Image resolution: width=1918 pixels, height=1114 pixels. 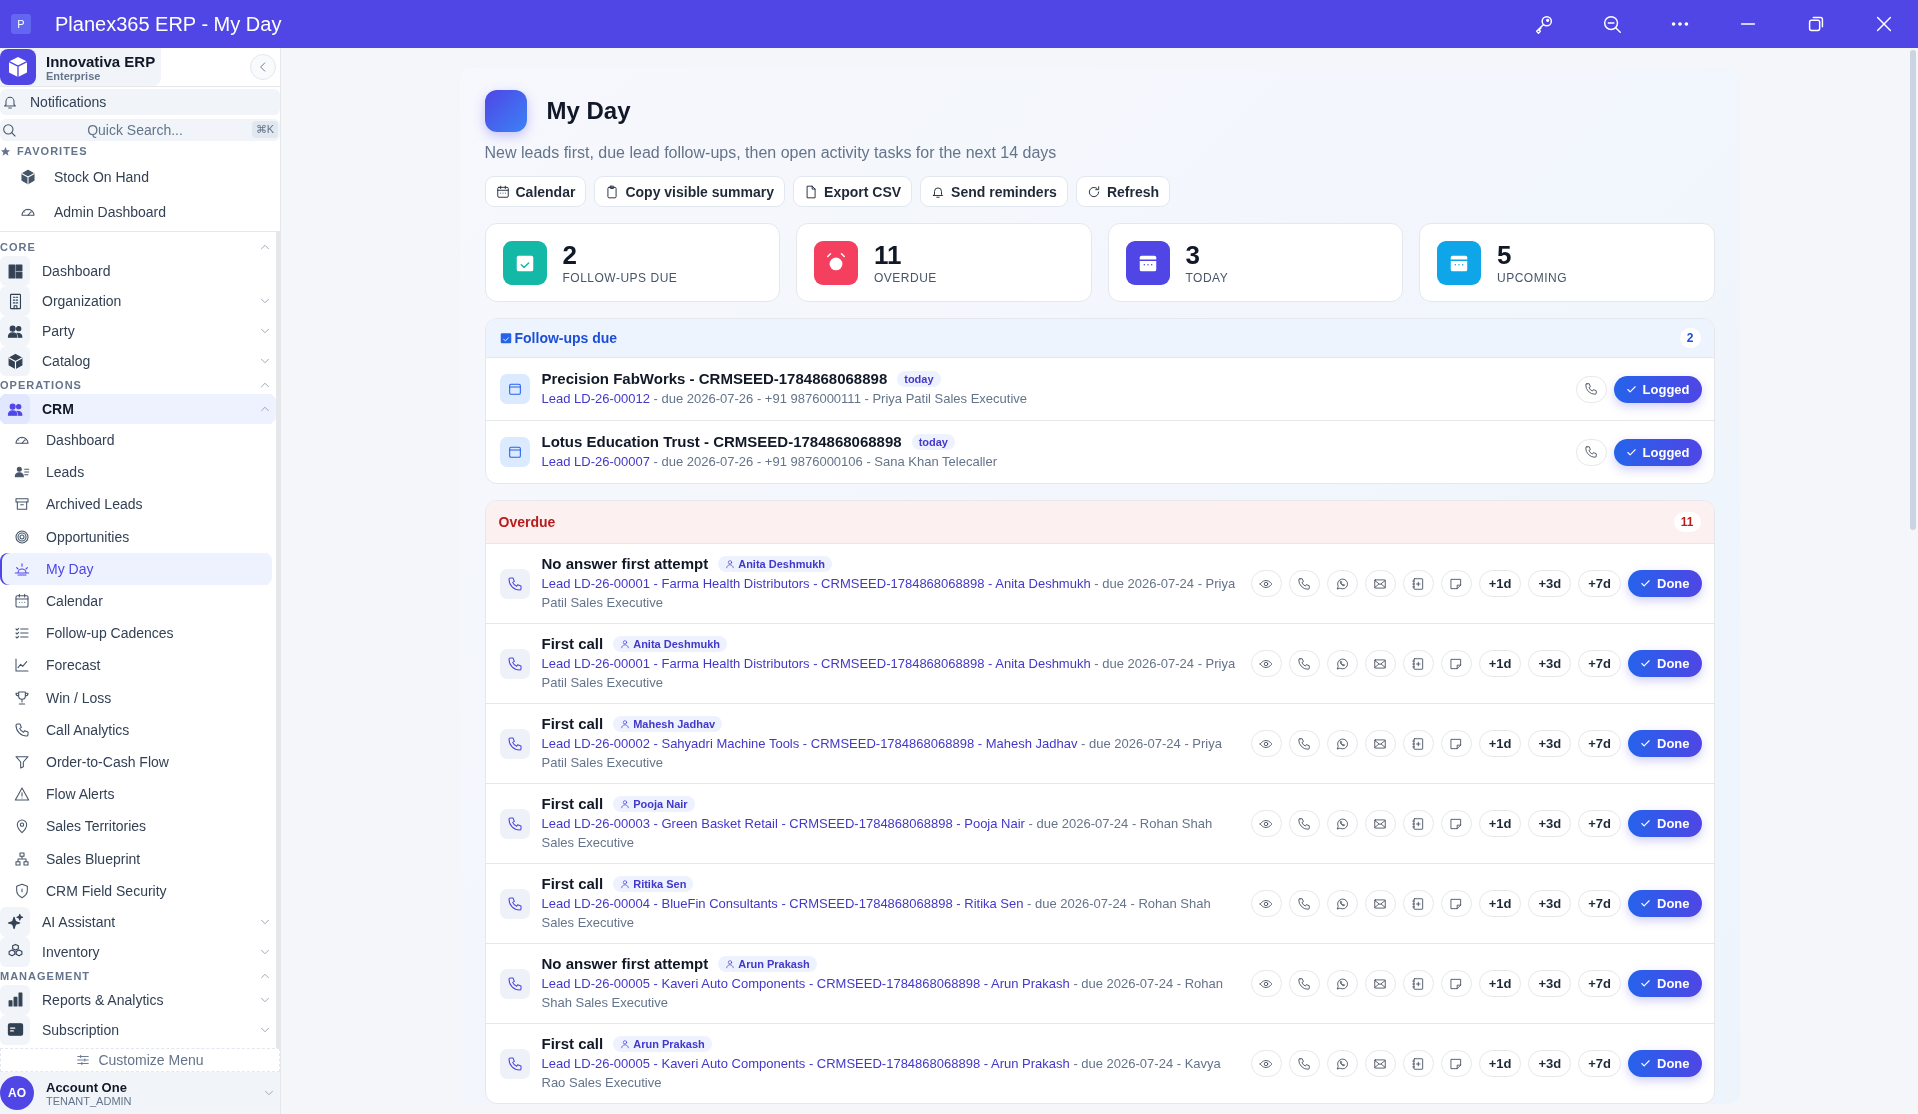 I want to click on customize-menu-button: Customize Menu, so click(x=140, y=1060).